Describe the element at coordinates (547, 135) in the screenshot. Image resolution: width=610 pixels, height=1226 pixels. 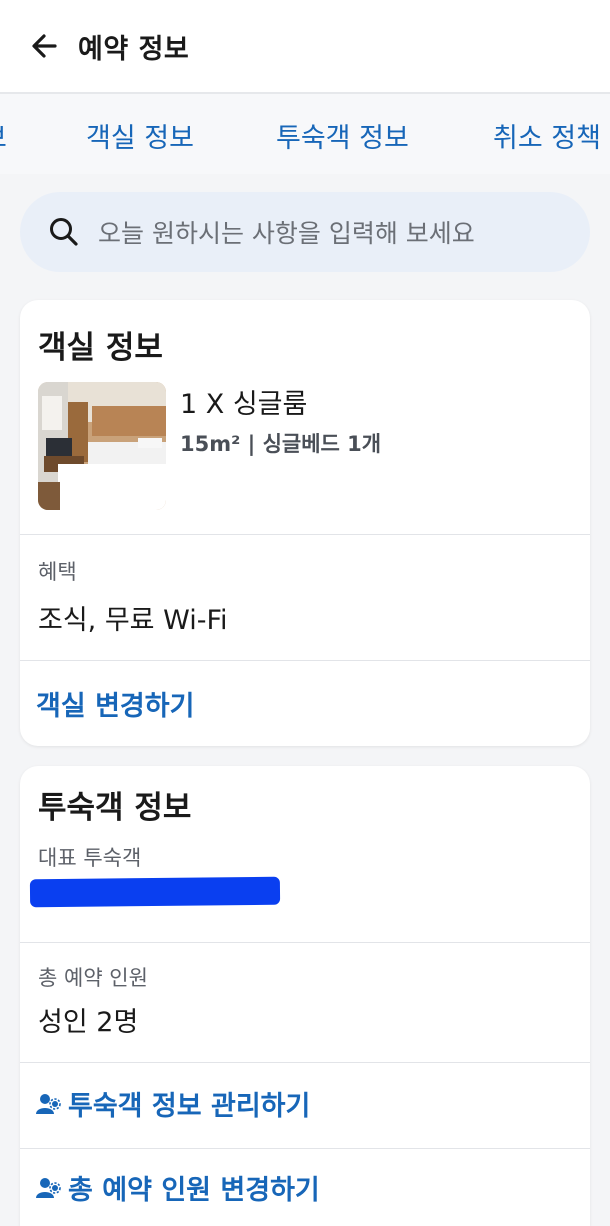
I see `tab-cancel-policy: 취소 정책` at that location.